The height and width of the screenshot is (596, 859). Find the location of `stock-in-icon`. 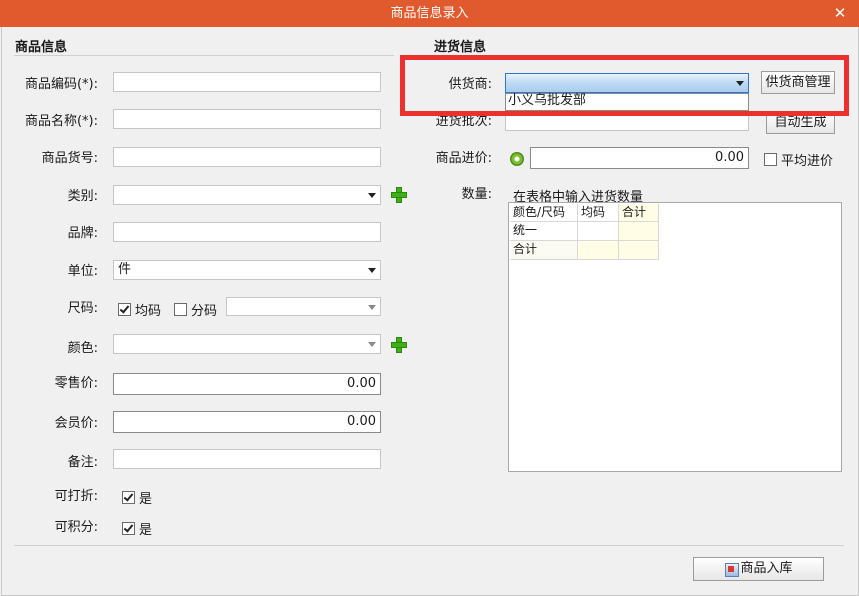

stock-in-icon is located at coordinates (732, 570).